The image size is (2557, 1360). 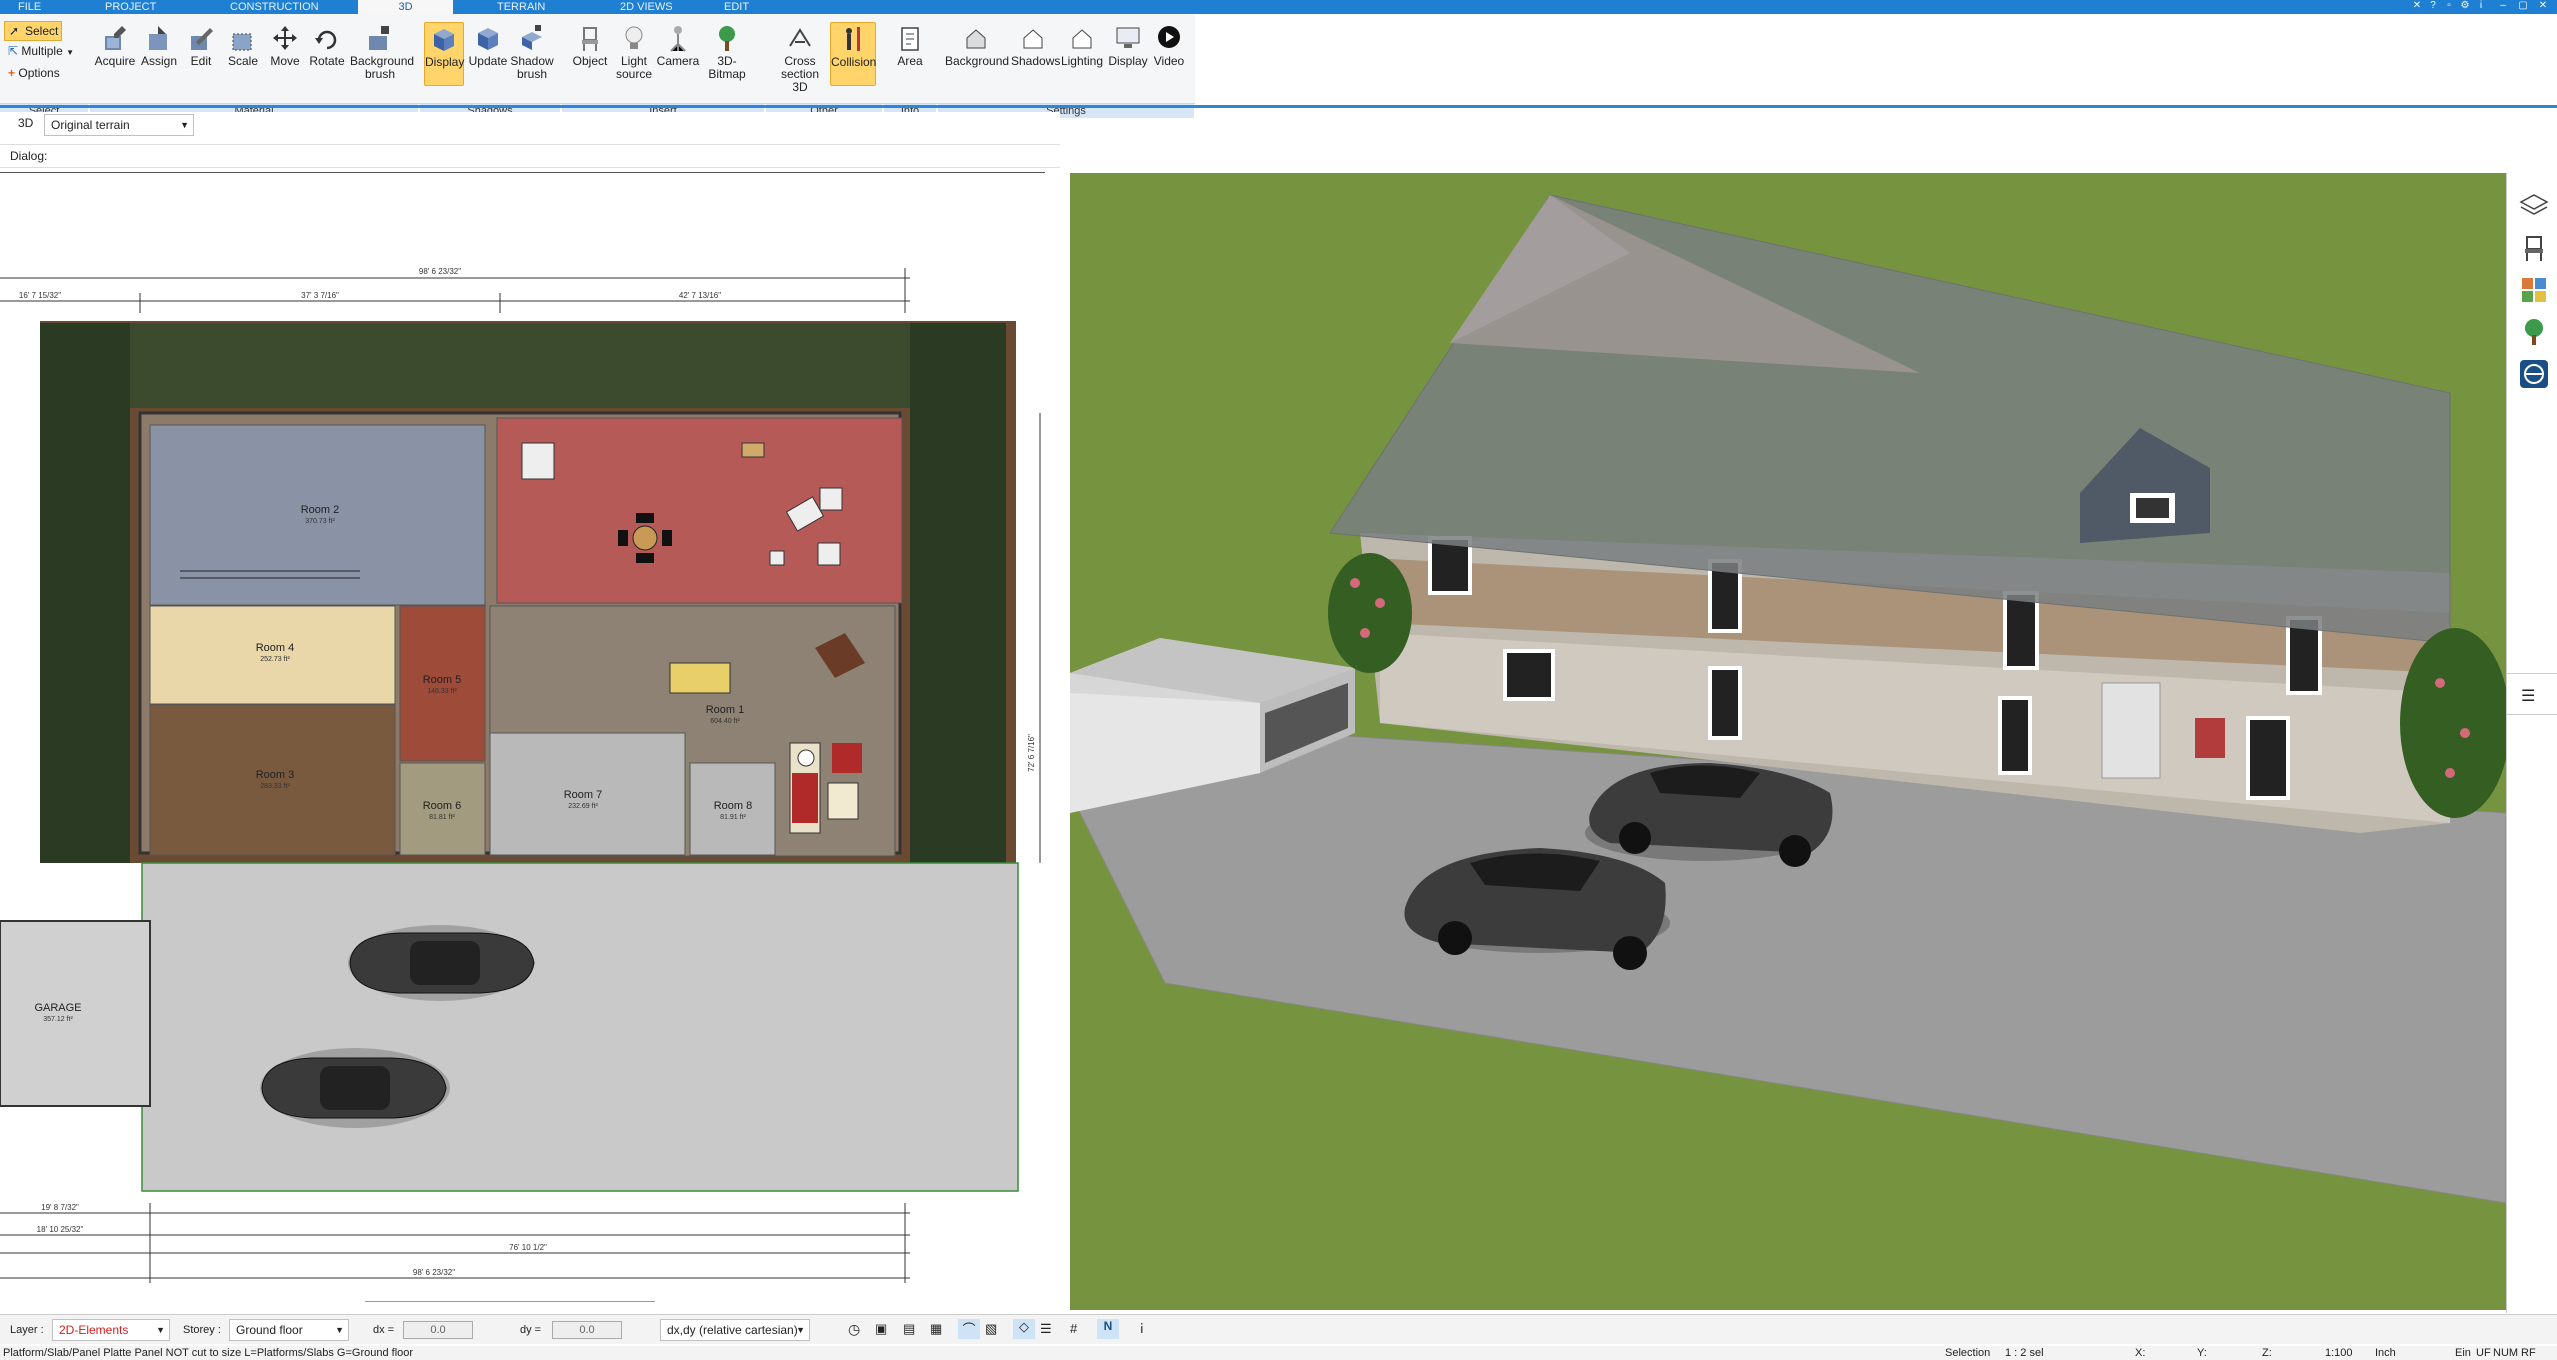 I want to click on room-1-label: Room 1, so click(x=725, y=710).